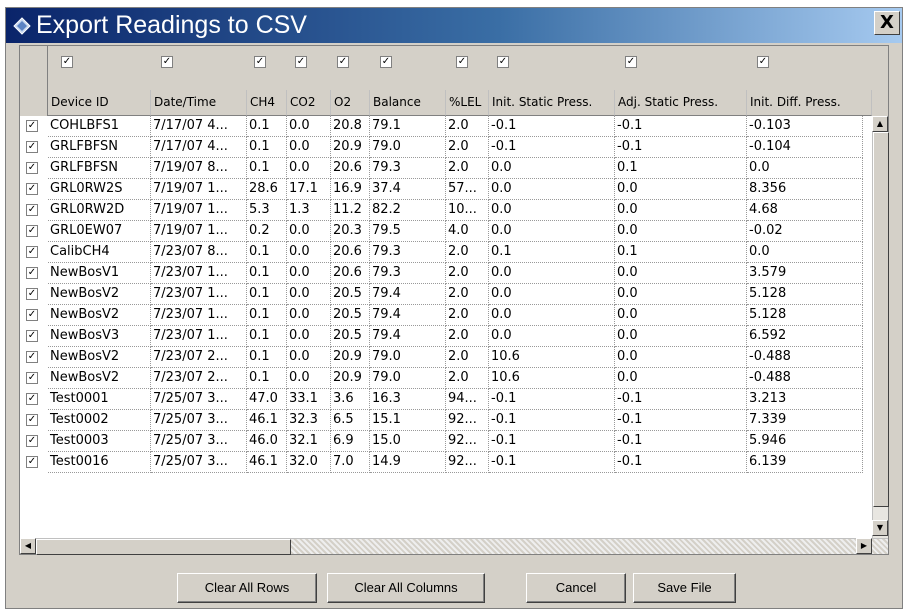 This screenshot has width=907, height=613. Describe the element at coordinates (454, 546) in the screenshot. I see `horizontal-scrollbar: ◀ ▶` at that location.